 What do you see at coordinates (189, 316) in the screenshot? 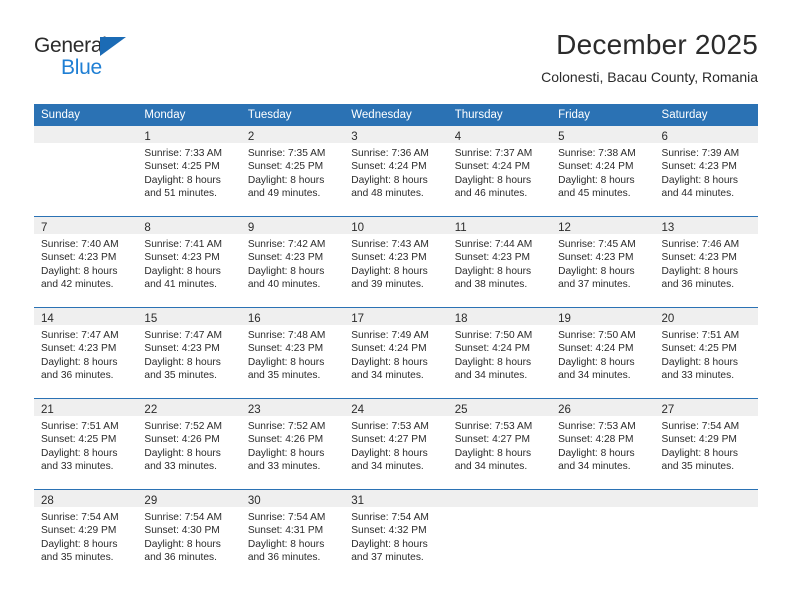
I see `day-number-band: 15` at bounding box center [189, 316].